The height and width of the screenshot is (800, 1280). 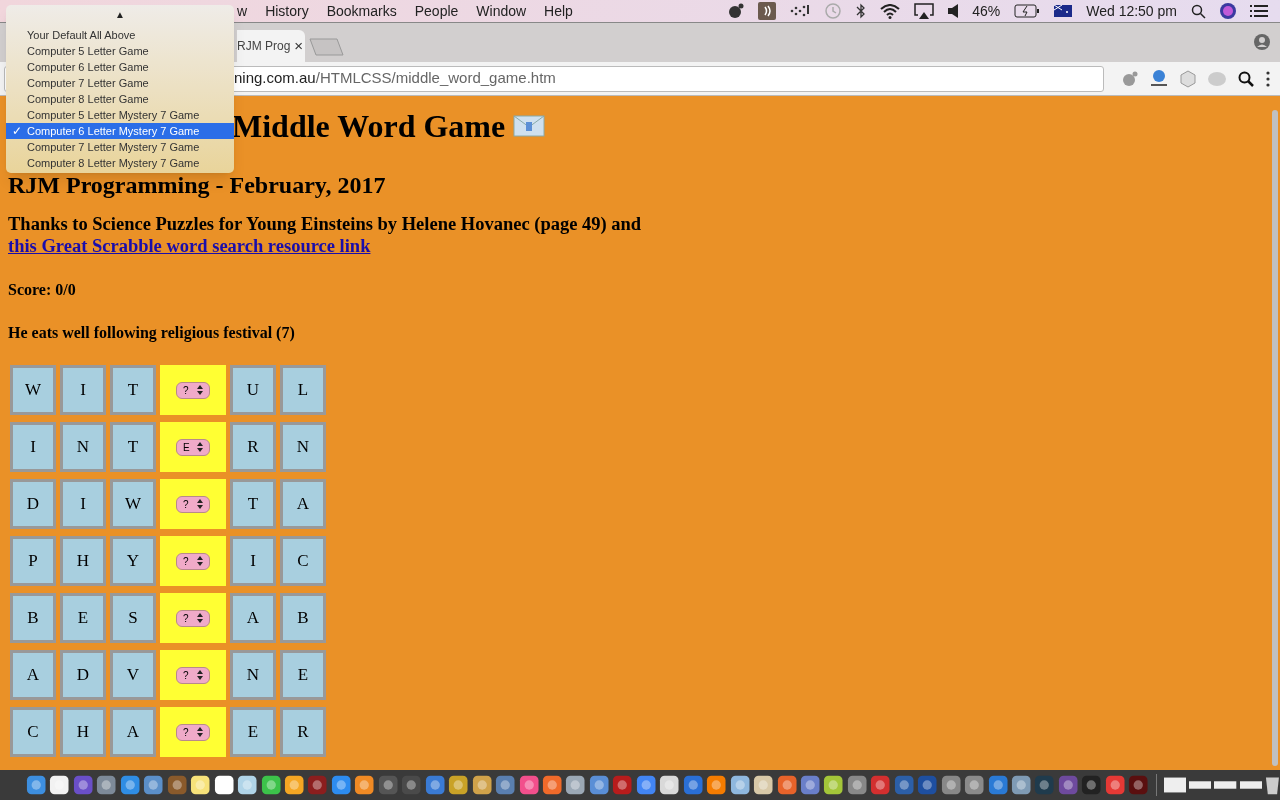 I want to click on letter-tile: Y, so click(x=133, y=561).